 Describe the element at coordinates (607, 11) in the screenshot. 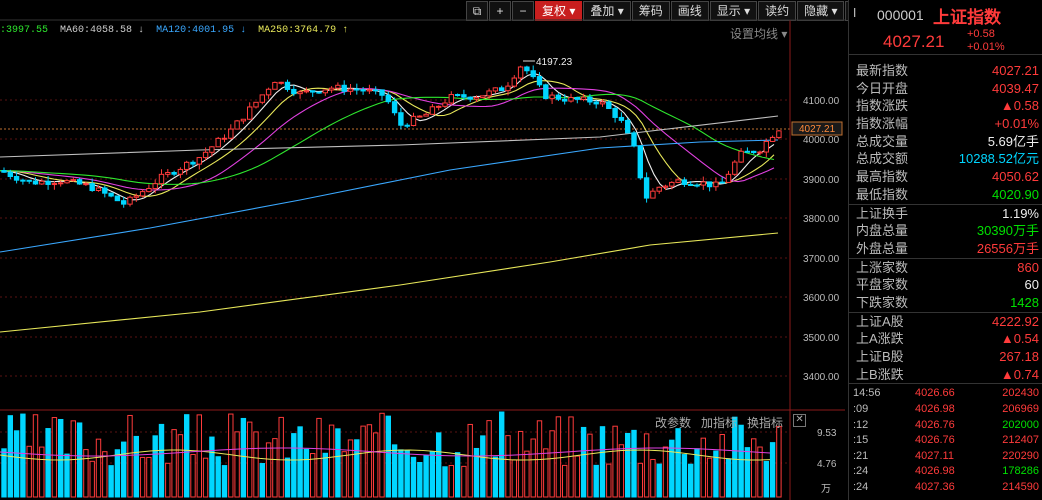

I see `overlay-button: 叠加 ▾` at that location.